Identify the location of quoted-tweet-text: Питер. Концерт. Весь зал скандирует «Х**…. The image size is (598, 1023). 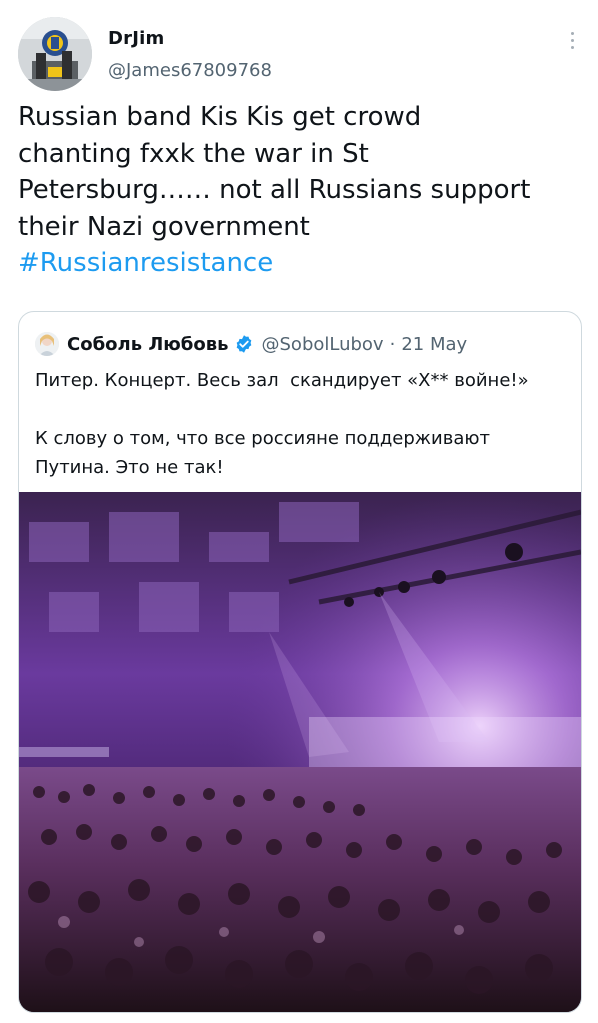
(282, 424).